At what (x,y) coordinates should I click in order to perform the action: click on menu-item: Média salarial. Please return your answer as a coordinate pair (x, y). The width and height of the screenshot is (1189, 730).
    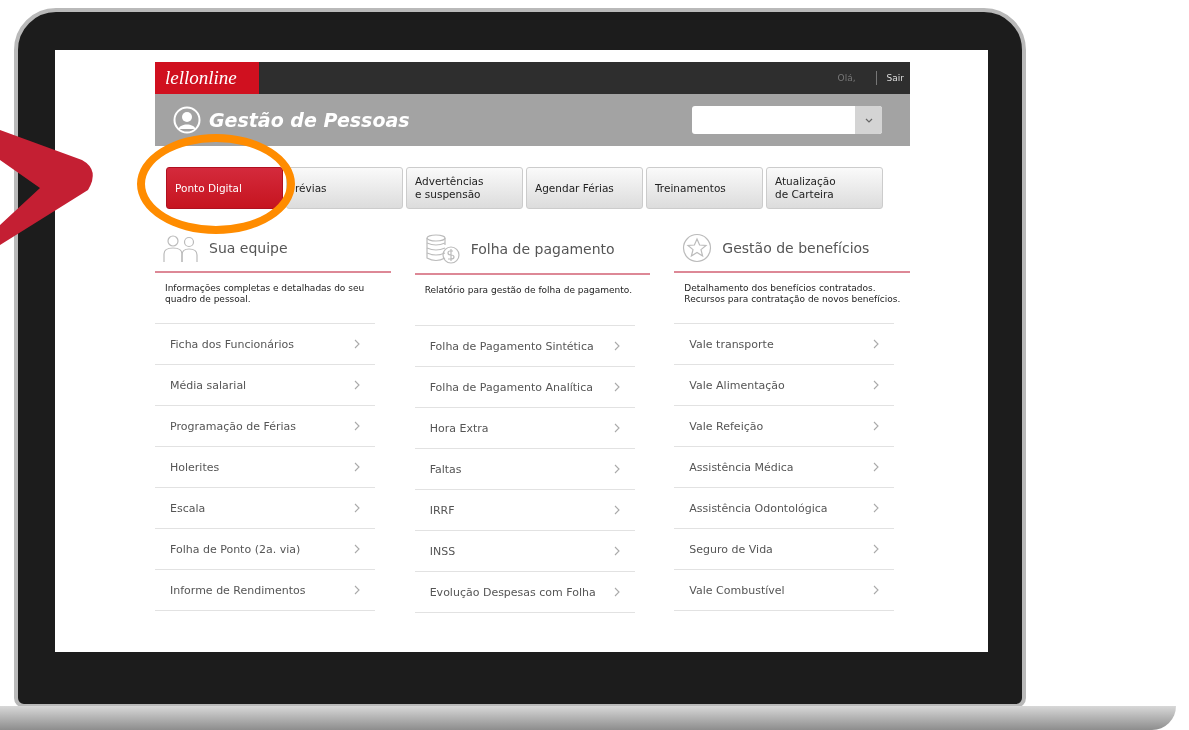
    Looking at the image, I should click on (265, 385).